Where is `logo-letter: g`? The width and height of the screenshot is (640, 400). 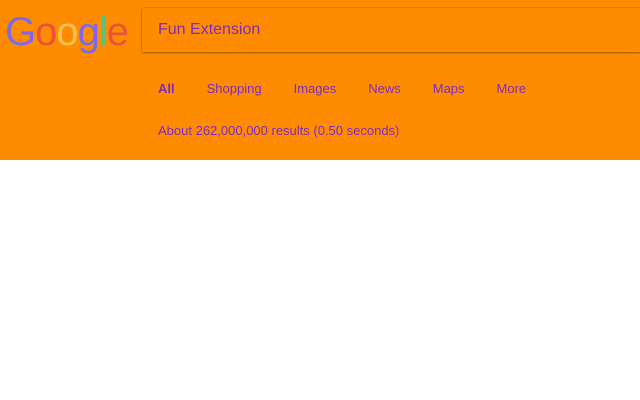 logo-letter: g is located at coordinates (88, 32).